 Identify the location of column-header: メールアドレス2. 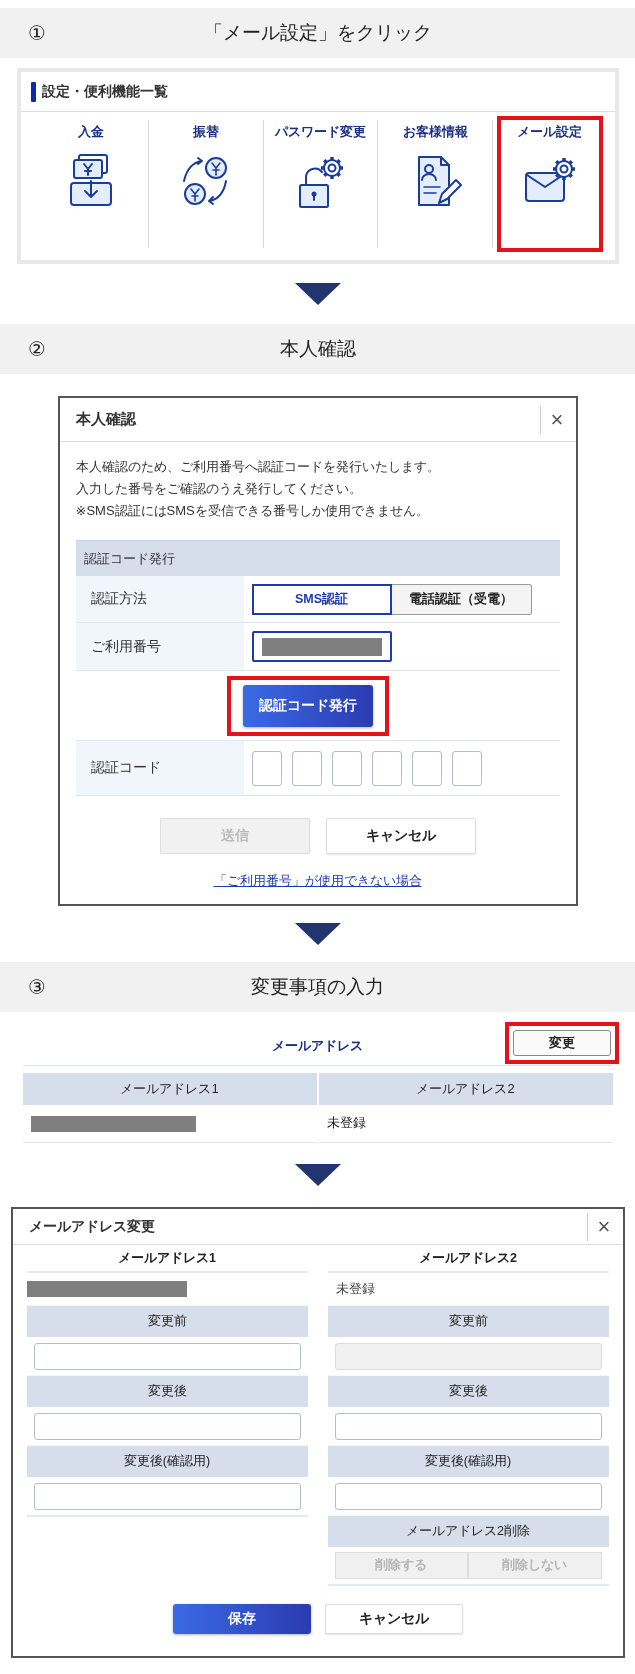
(465, 1089).